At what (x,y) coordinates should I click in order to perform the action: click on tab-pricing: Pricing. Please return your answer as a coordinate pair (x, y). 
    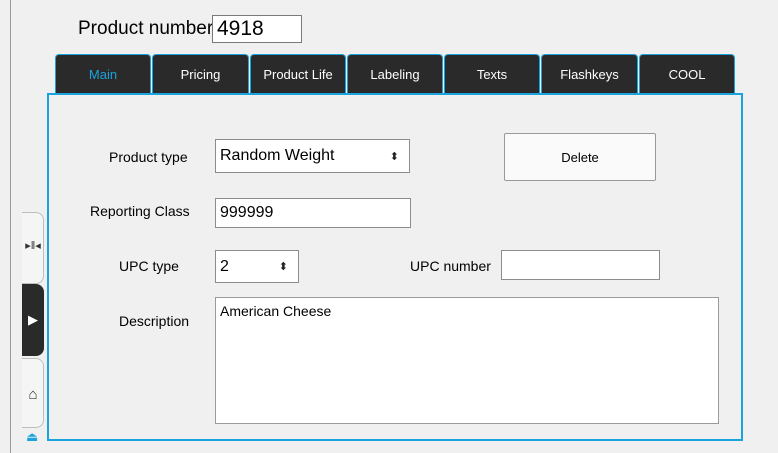
    Looking at the image, I should click on (200, 74).